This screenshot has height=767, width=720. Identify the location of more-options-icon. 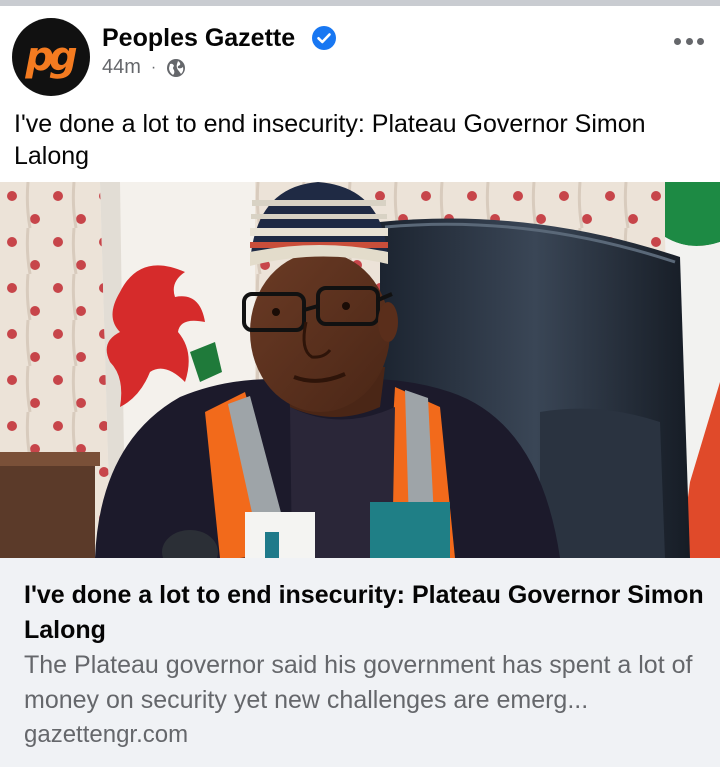
(689, 41).